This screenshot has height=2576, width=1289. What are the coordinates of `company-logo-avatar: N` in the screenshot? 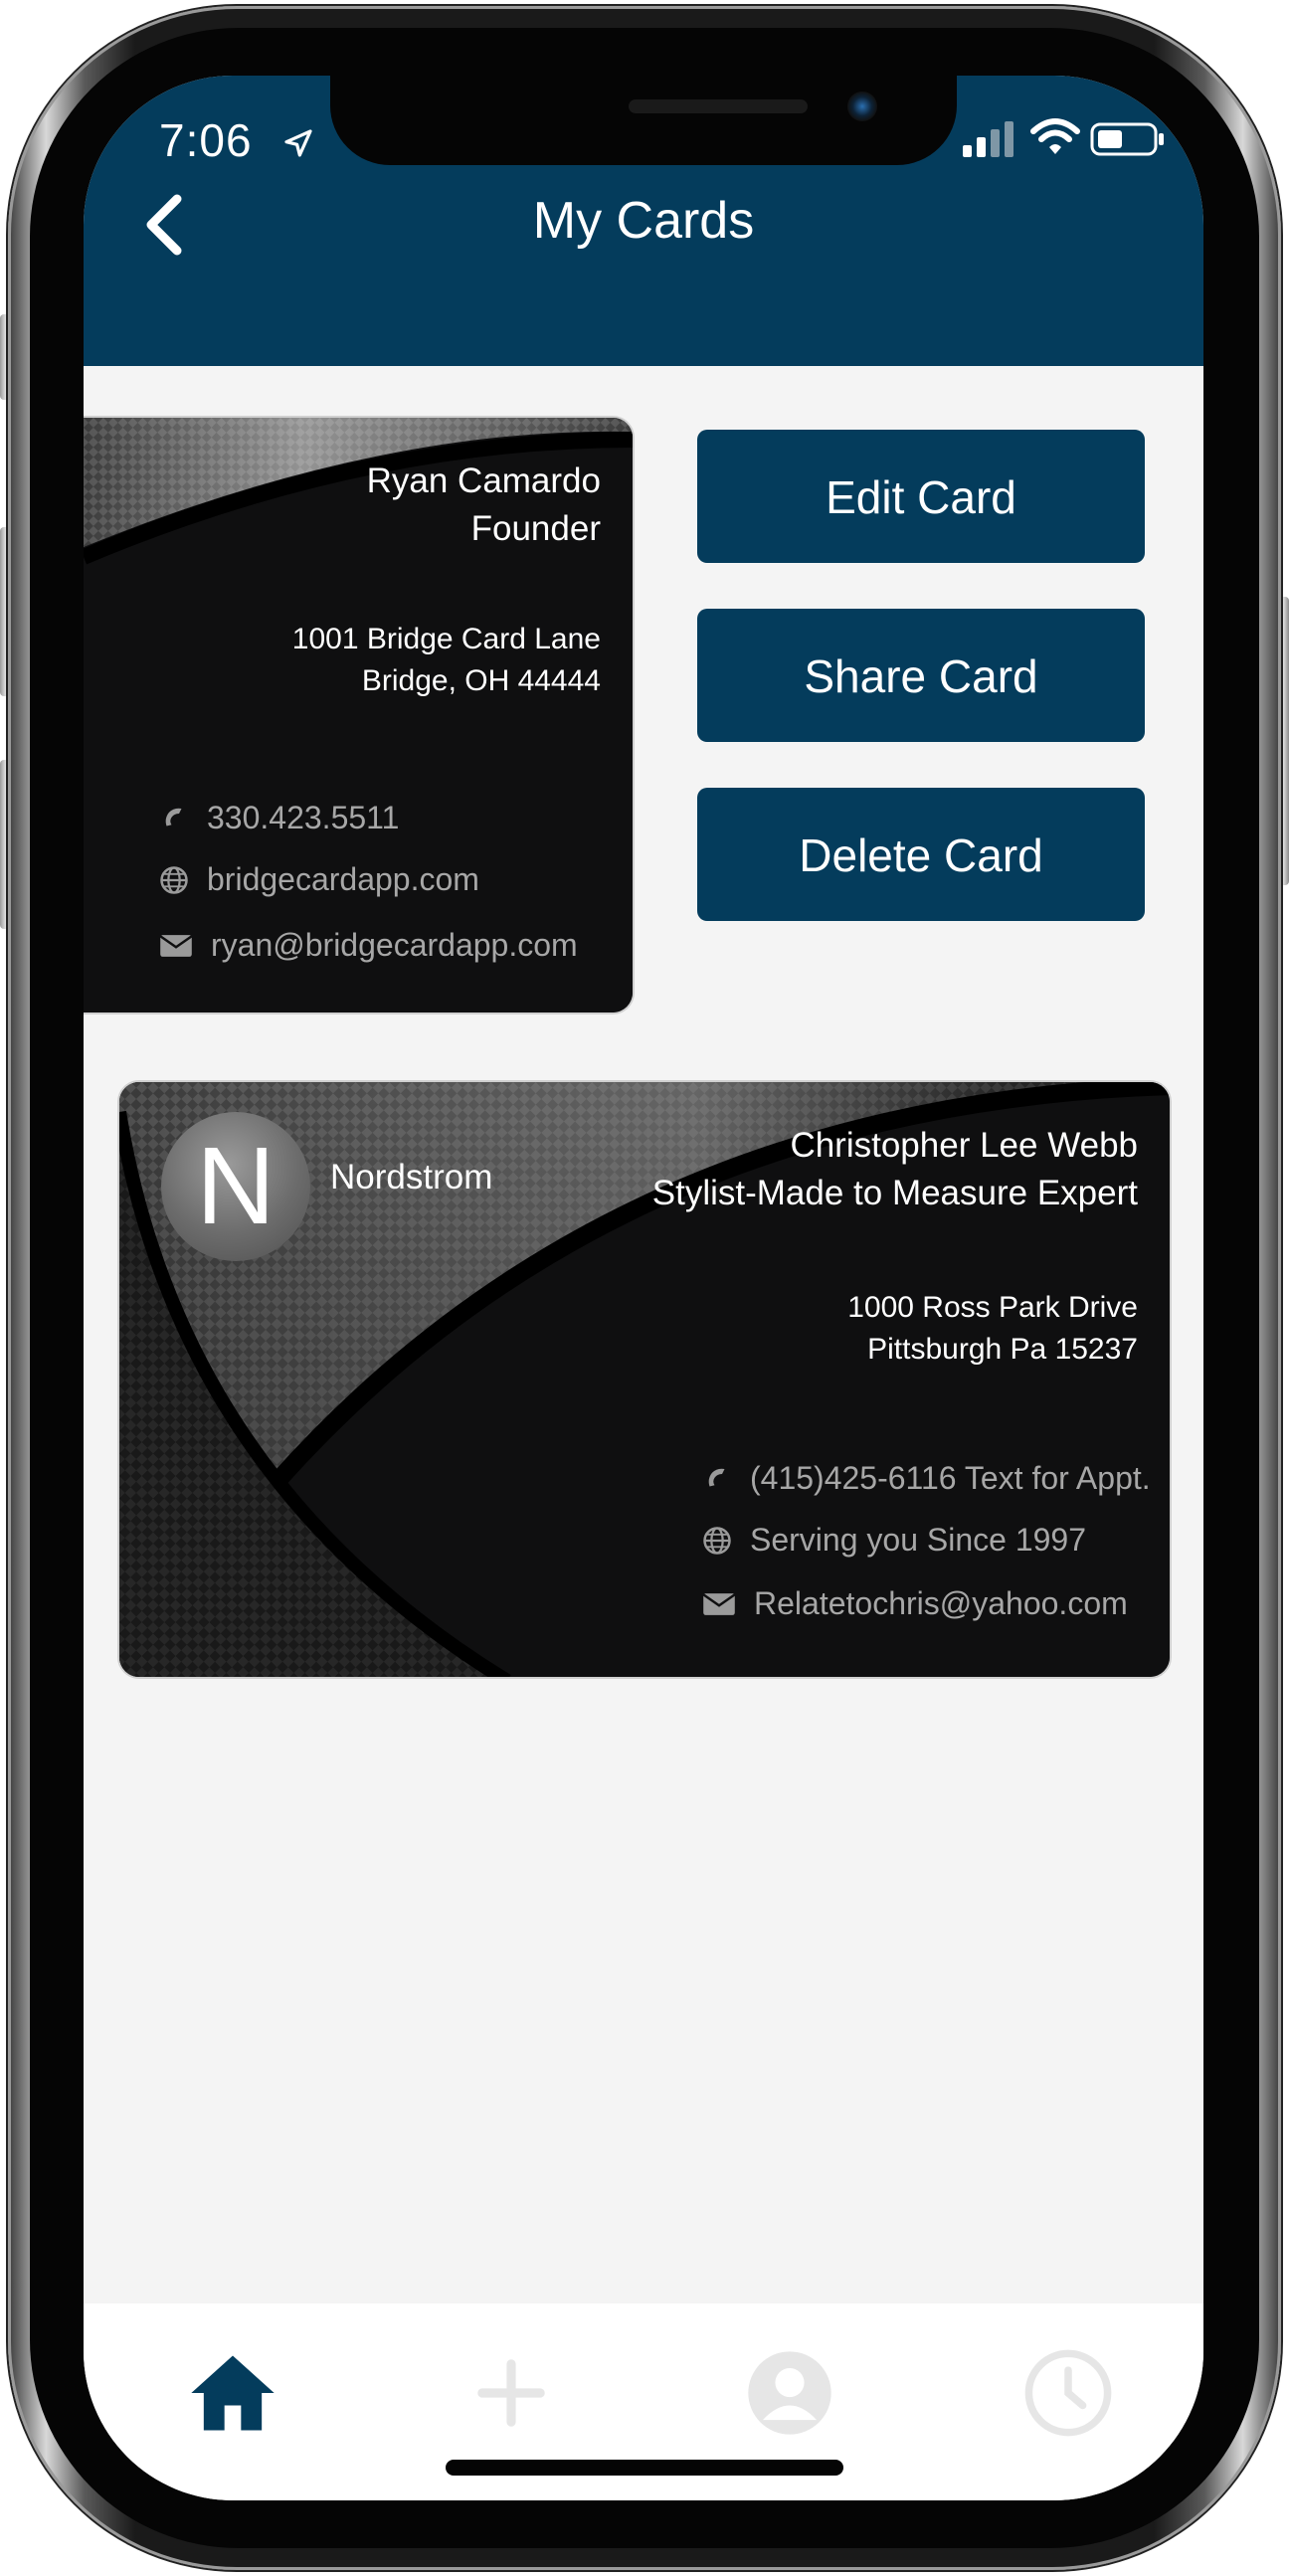 It's located at (236, 1186).